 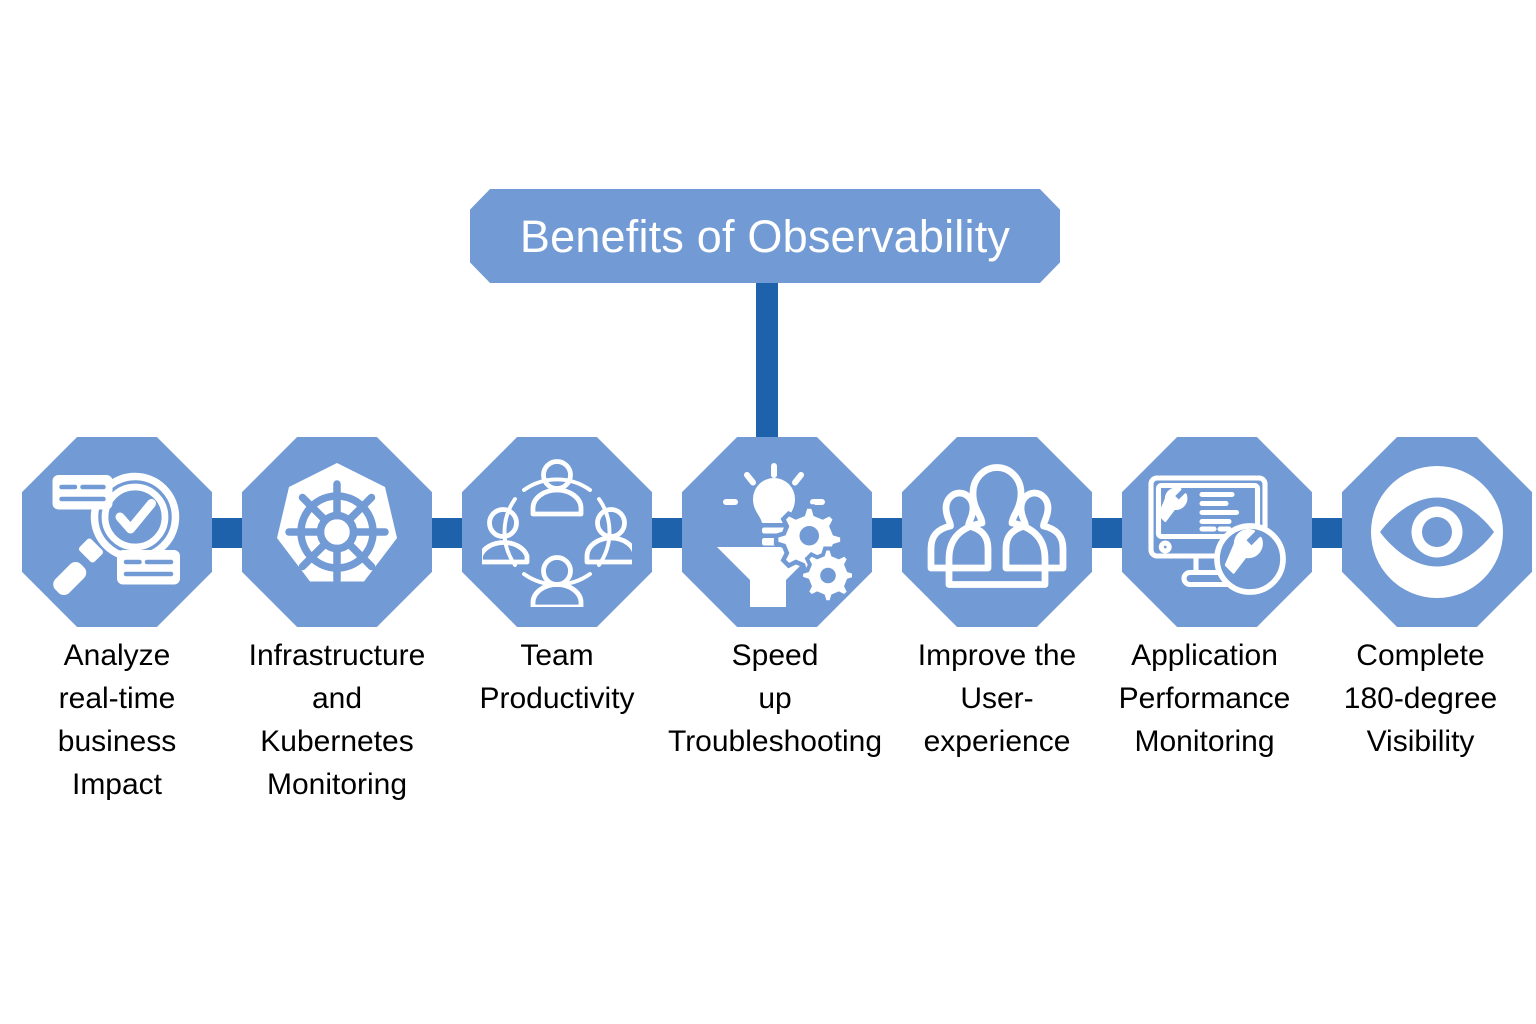 I want to click on three-users-icon, so click(x=997, y=526).